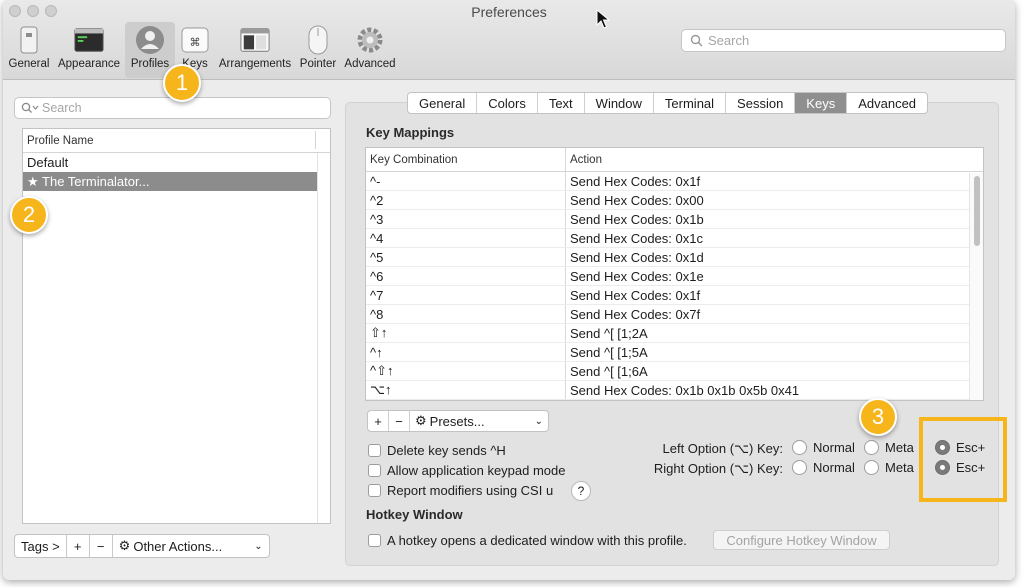  I want to click on profile-search-input: Search, so click(172, 108).